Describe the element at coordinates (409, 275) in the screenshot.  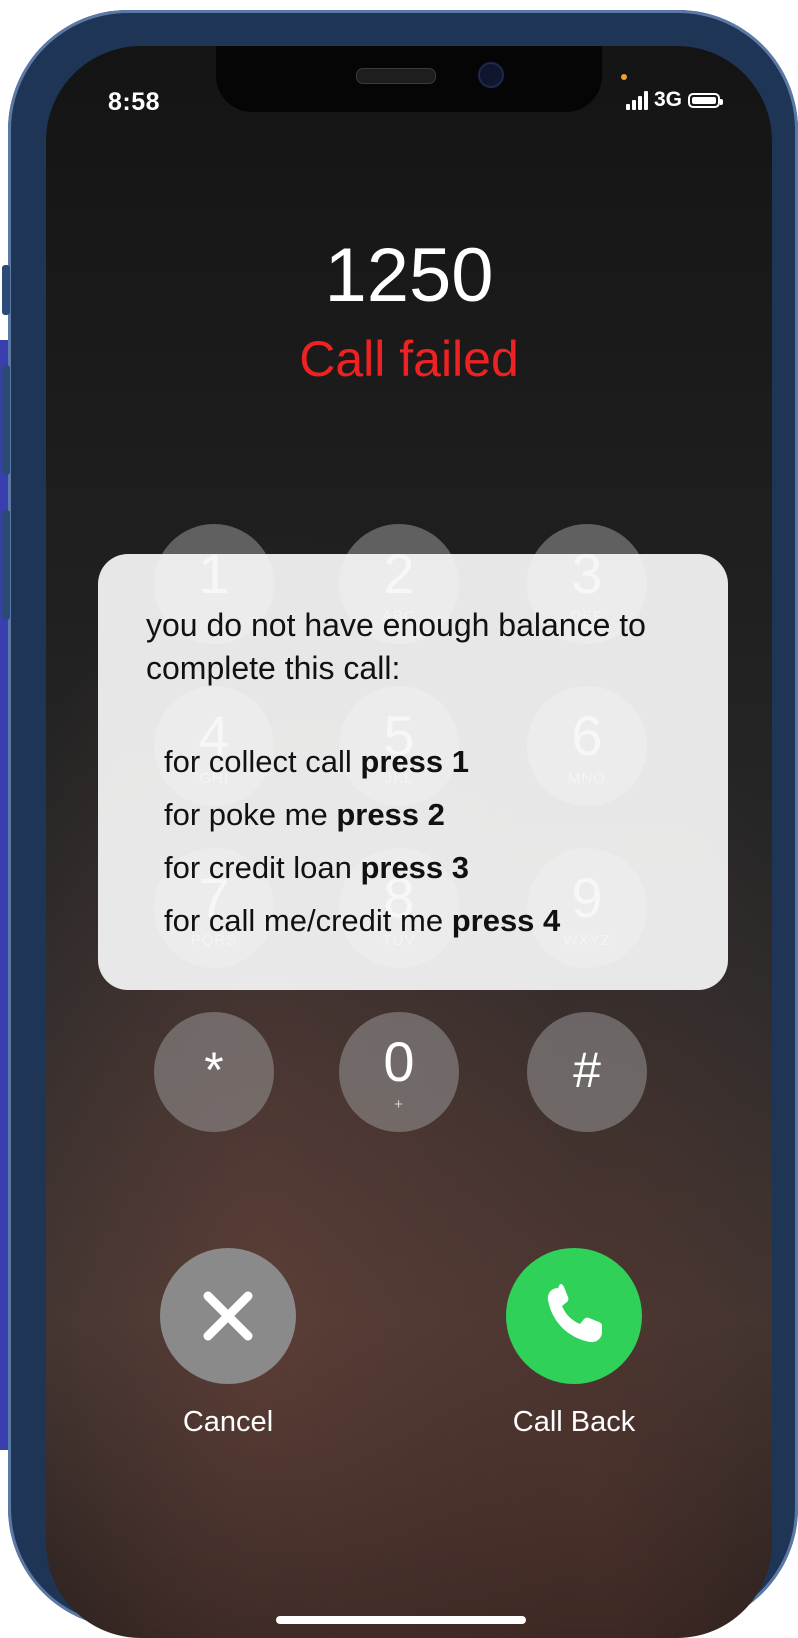
I see `dialed-number: 1250` at that location.